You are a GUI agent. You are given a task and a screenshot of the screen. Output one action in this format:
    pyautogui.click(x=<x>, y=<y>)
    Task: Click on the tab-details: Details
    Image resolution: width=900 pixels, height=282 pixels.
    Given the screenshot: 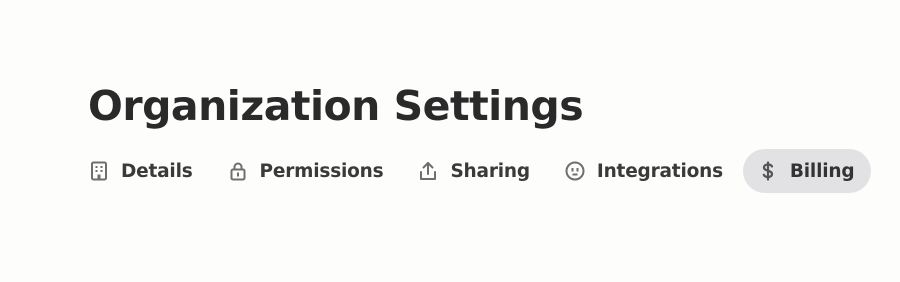 What is the action you would take?
    pyautogui.click(x=140, y=171)
    